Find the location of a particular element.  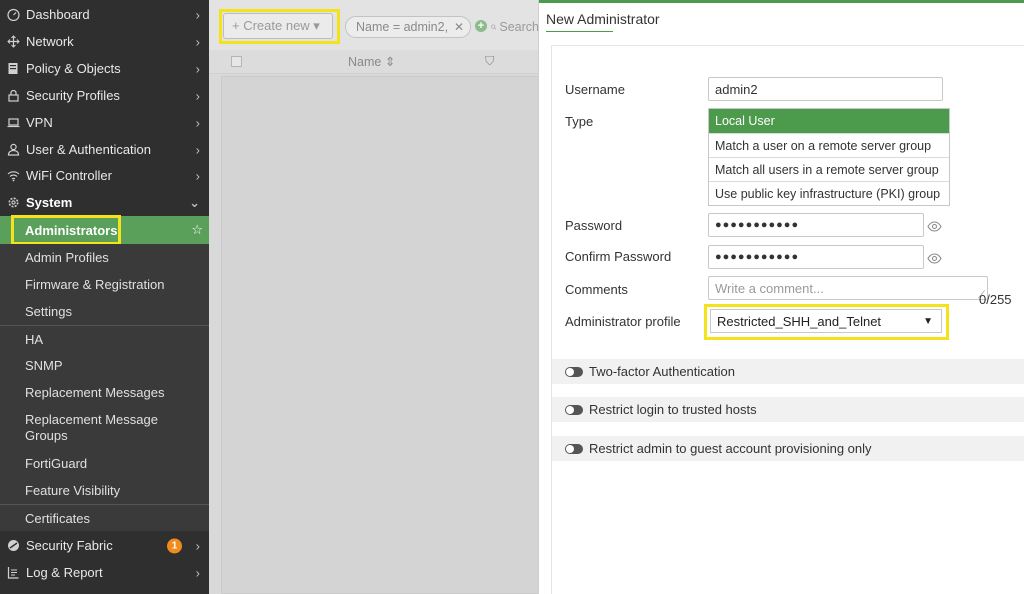

sidebar-item-label: Certificates is located at coordinates (58, 518).